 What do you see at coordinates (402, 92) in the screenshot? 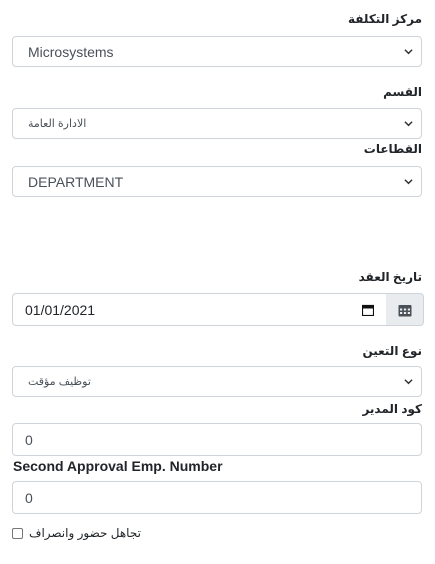
I see `department-label: القسم` at bounding box center [402, 92].